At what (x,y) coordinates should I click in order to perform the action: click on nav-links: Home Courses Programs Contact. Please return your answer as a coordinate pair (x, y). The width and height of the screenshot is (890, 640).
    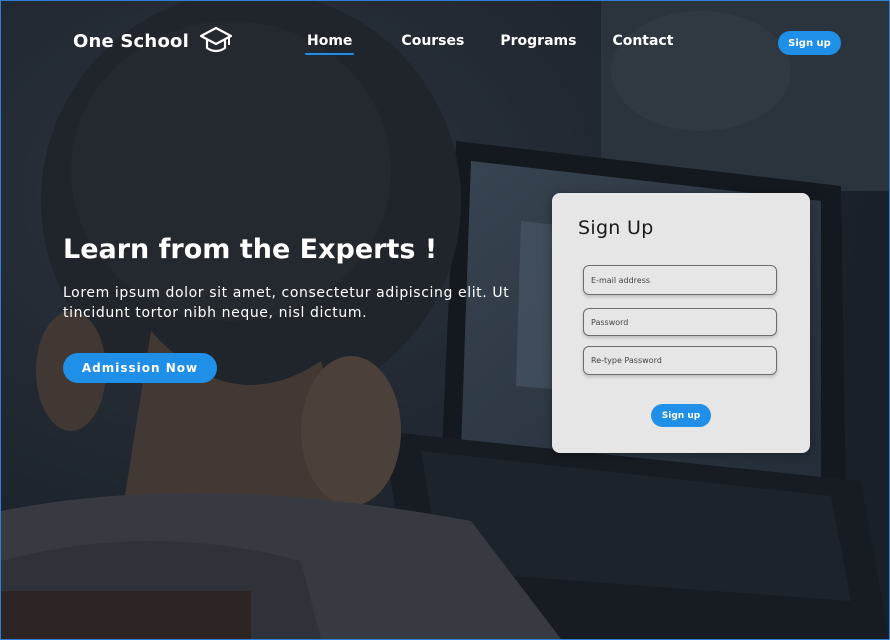
    Looking at the image, I should click on (488, 44).